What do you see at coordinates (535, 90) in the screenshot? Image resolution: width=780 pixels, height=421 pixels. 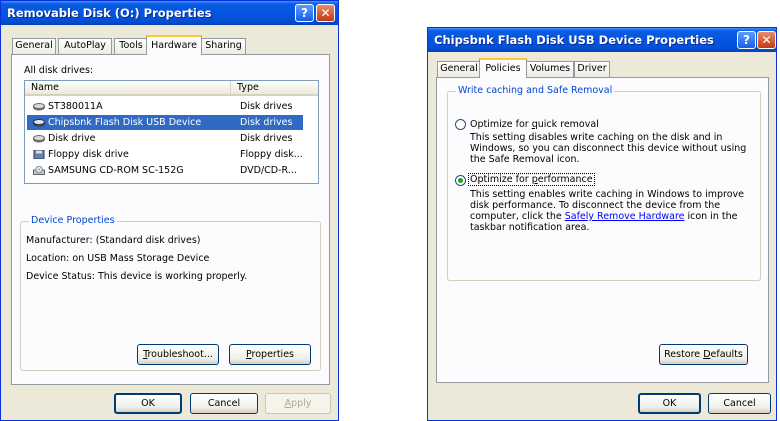 I see `write-caching-title: Write caching and Safe Removal` at bounding box center [535, 90].